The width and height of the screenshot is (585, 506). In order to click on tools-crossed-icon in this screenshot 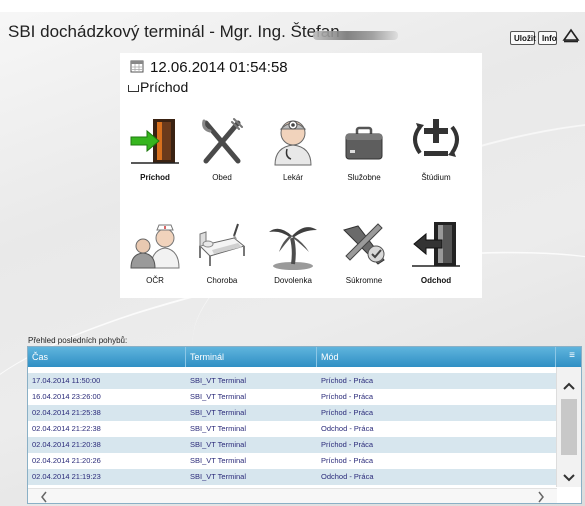, I will do `click(364, 244)`.